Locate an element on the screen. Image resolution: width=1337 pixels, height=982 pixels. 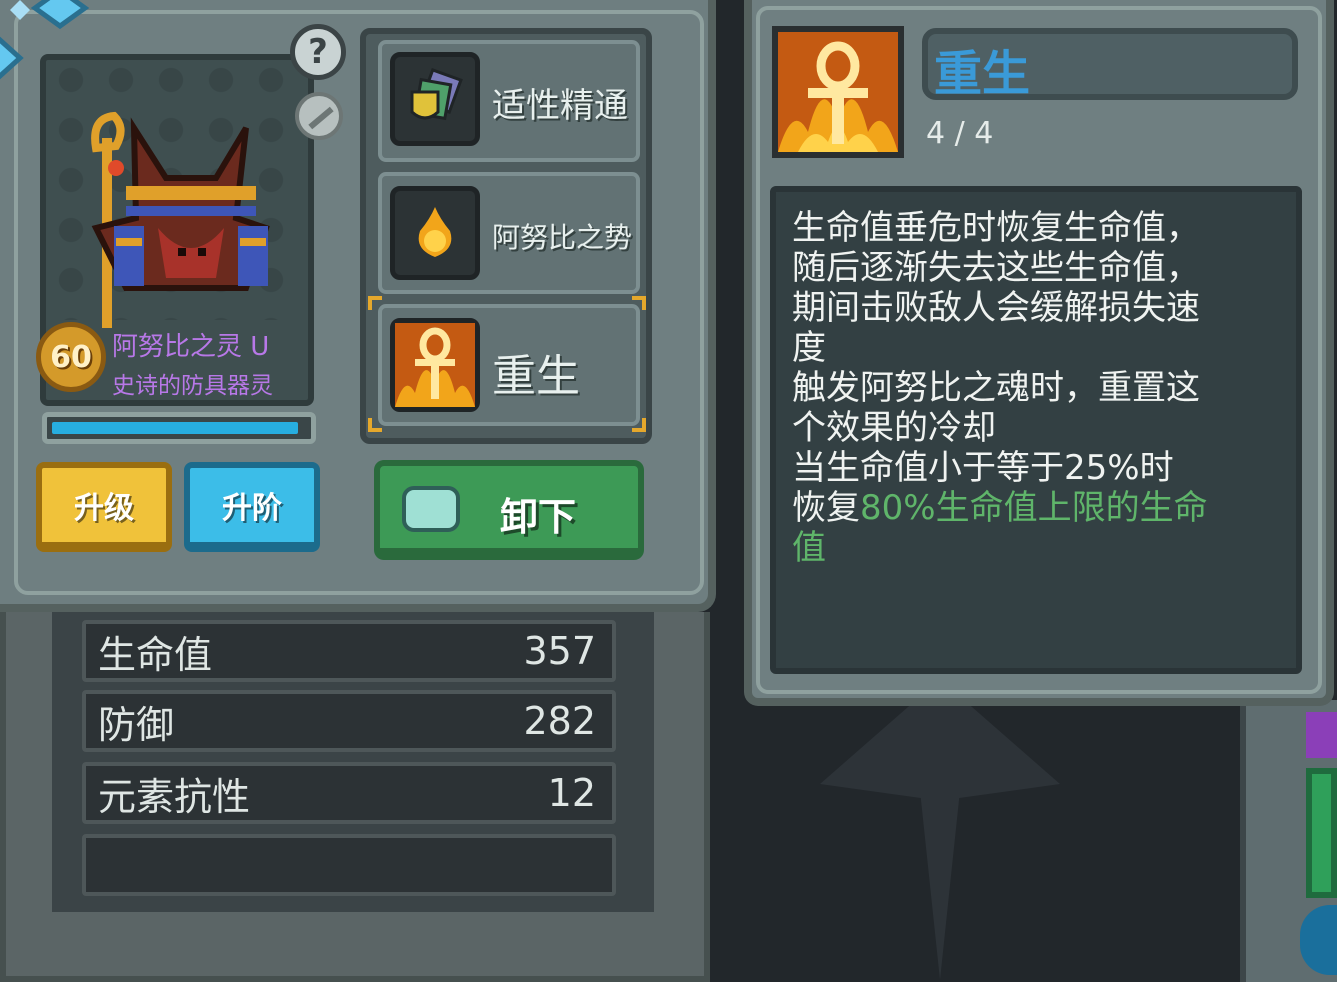
description-line: 当生命值小于等于25%时 is located at coordinates (983, 468).